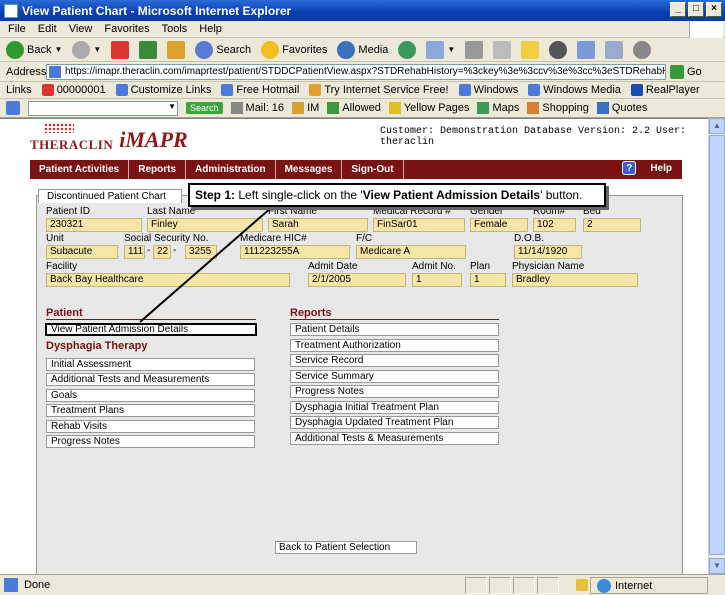 The height and width of the screenshot is (595, 725). What do you see at coordinates (168, 280) in the screenshot?
I see `facility-value: Back Bay Healthcare` at bounding box center [168, 280].